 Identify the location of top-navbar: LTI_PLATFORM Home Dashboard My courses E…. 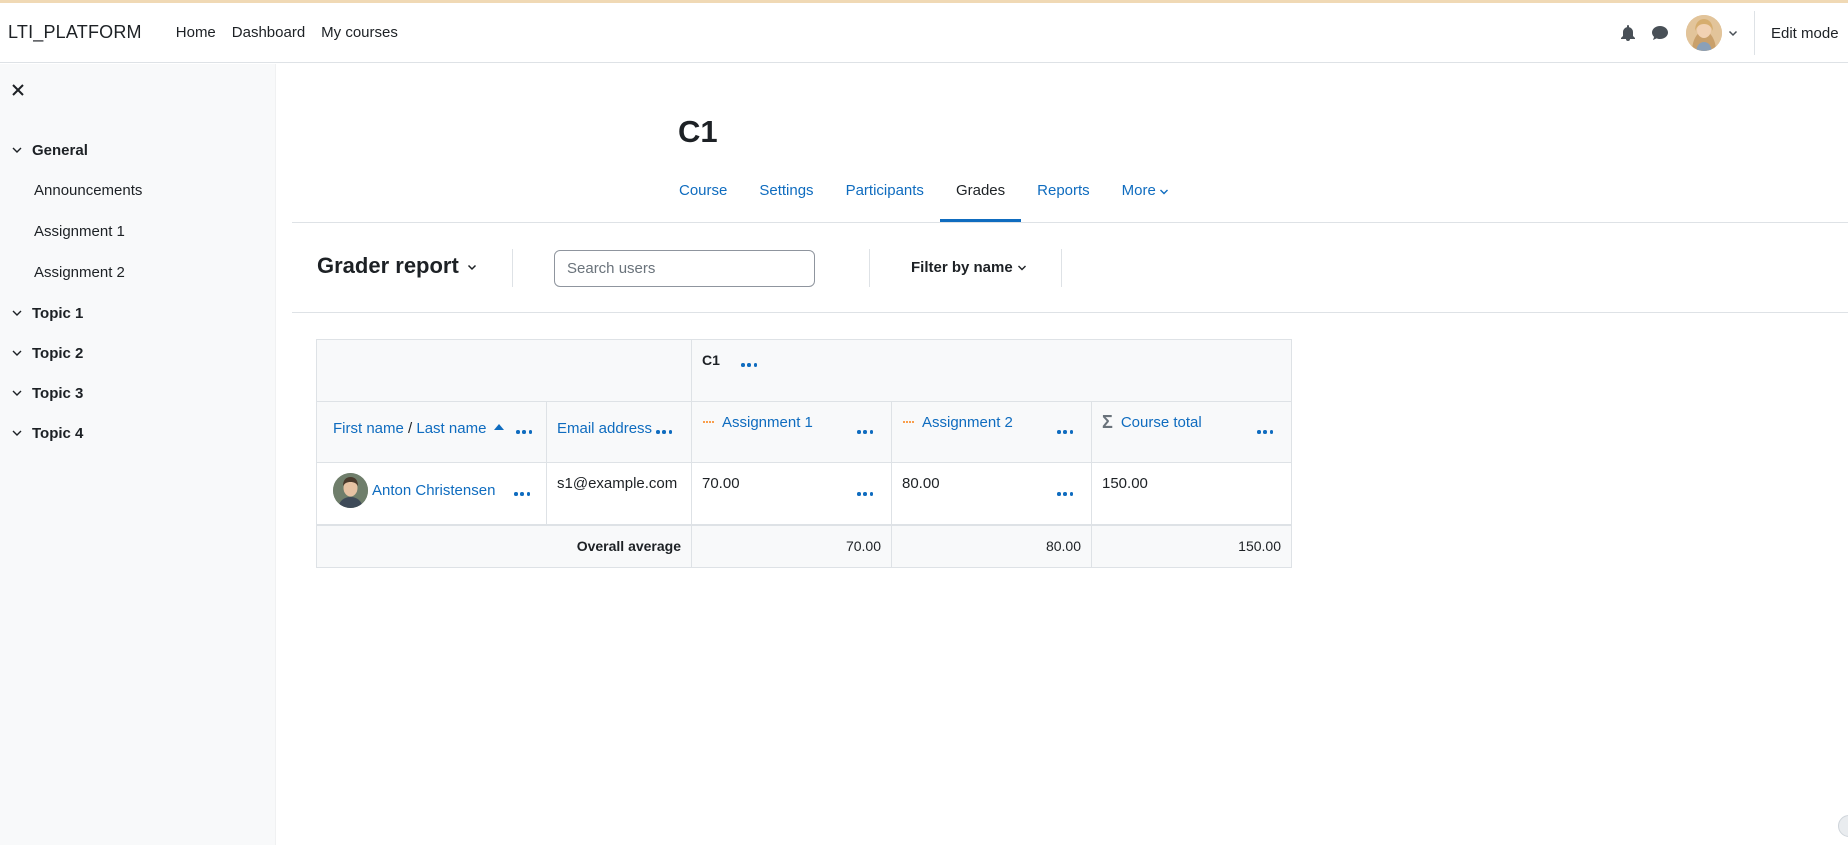
(924, 33).